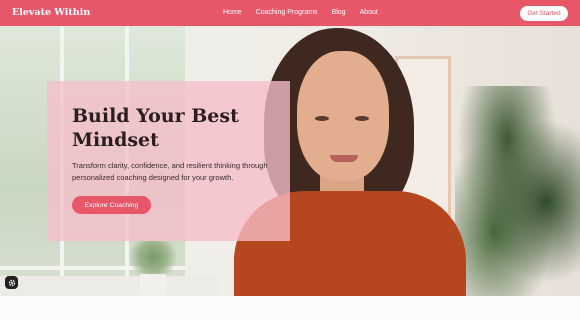 This screenshot has width=580, height=320. I want to click on brand-logo: Elevate Within, so click(51, 12).